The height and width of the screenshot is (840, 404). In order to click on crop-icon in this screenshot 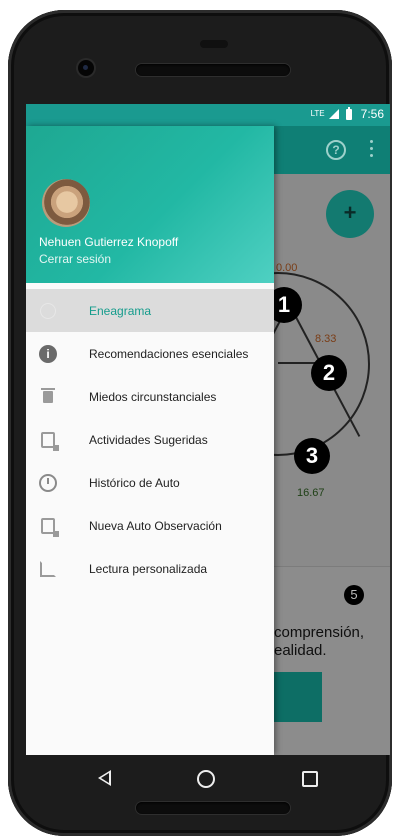, I will do `click(48, 569)`.